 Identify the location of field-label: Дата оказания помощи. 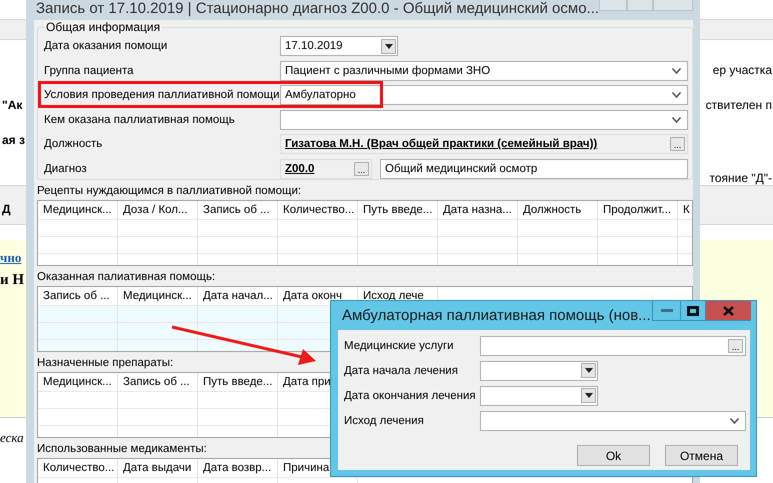
(106, 46).